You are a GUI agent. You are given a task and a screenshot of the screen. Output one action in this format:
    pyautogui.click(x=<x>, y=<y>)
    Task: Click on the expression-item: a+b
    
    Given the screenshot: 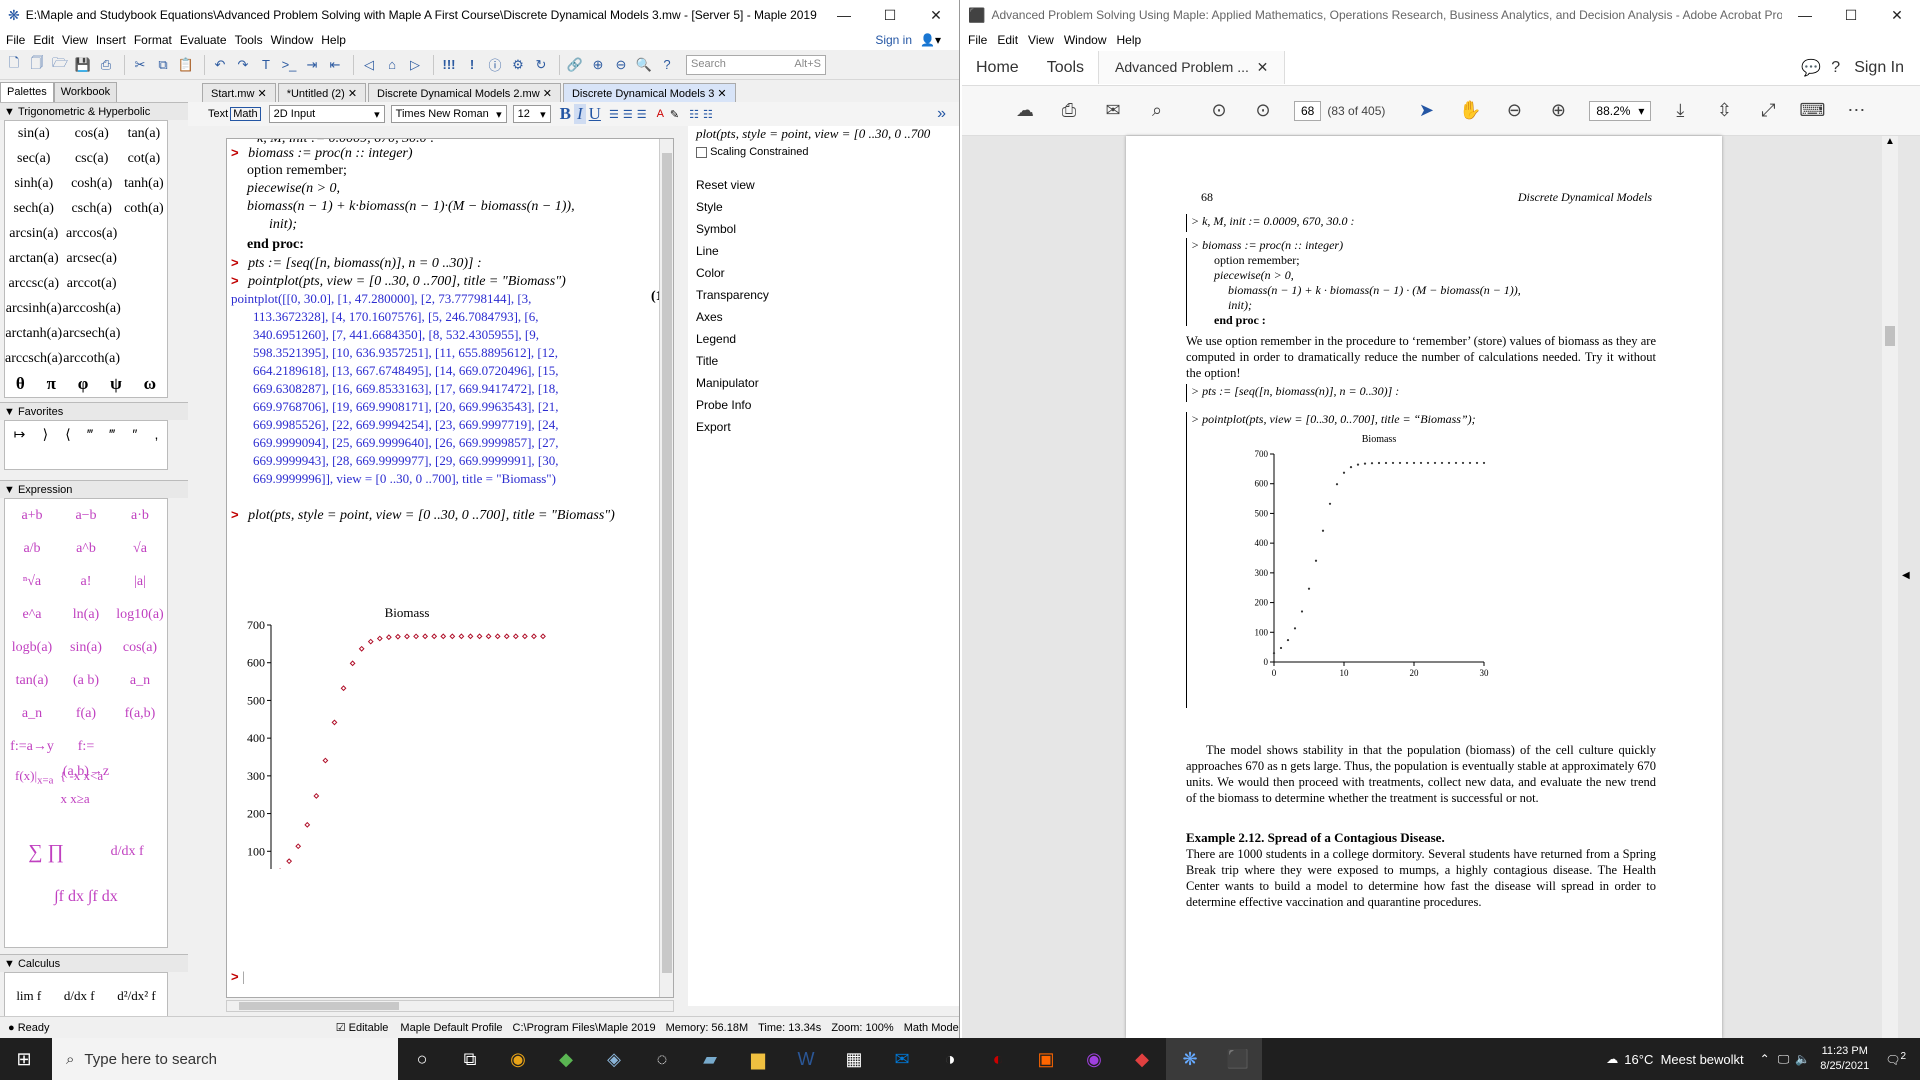 What is the action you would take?
    pyautogui.click(x=32, y=515)
    